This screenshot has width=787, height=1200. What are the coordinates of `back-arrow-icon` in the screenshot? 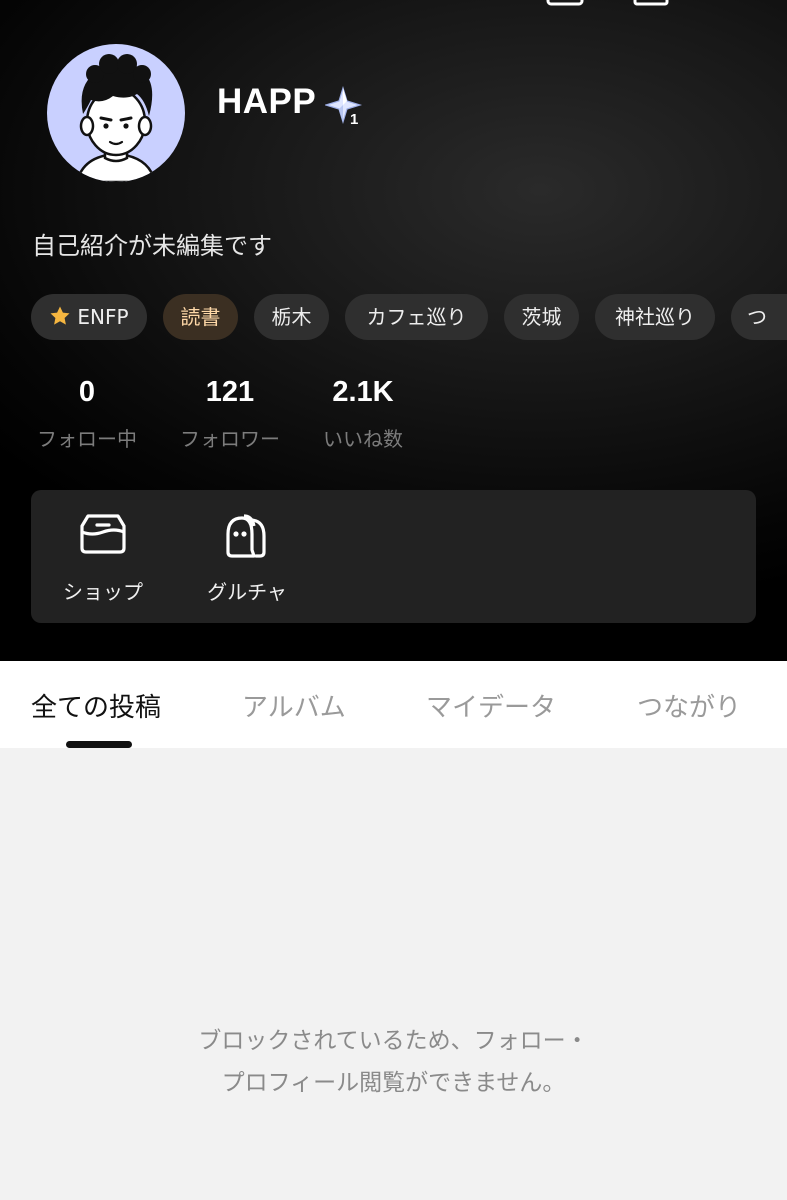 It's located at (49, 6).